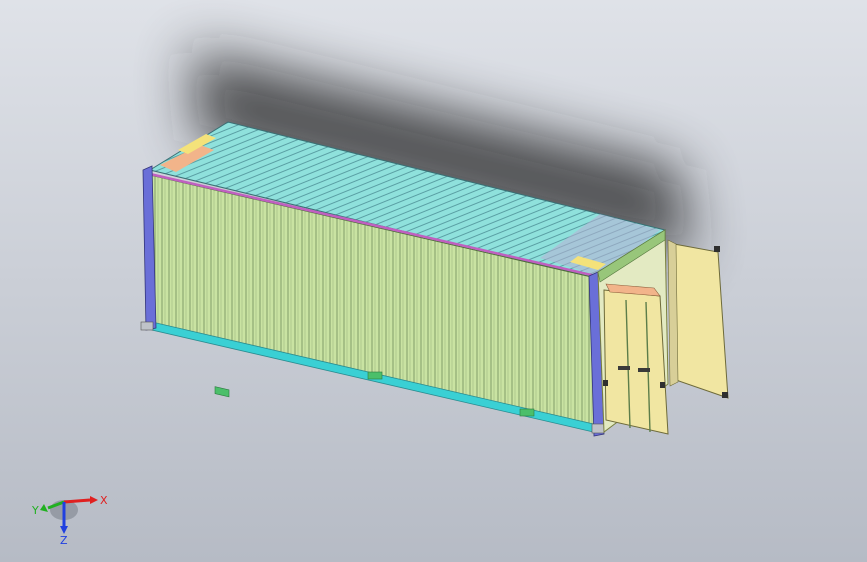 The image size is (867, 562). Describe the element at coordinates (94, 500) in the screenshot. I see `x-arrow-icon` at that location.